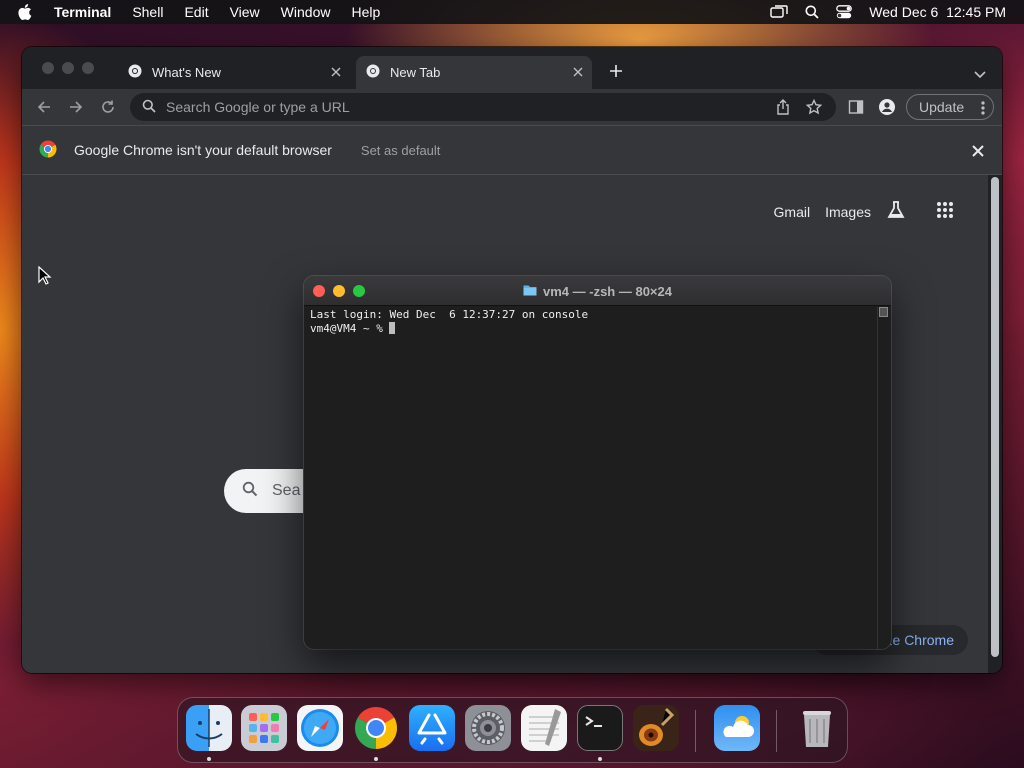 The height and width of the screenshot is (768, 1024). What do you see at coordinates (483, 107) in the screenshot?
I see `omnibox: Search Google or type a URL` at bounding box center [483, 107].